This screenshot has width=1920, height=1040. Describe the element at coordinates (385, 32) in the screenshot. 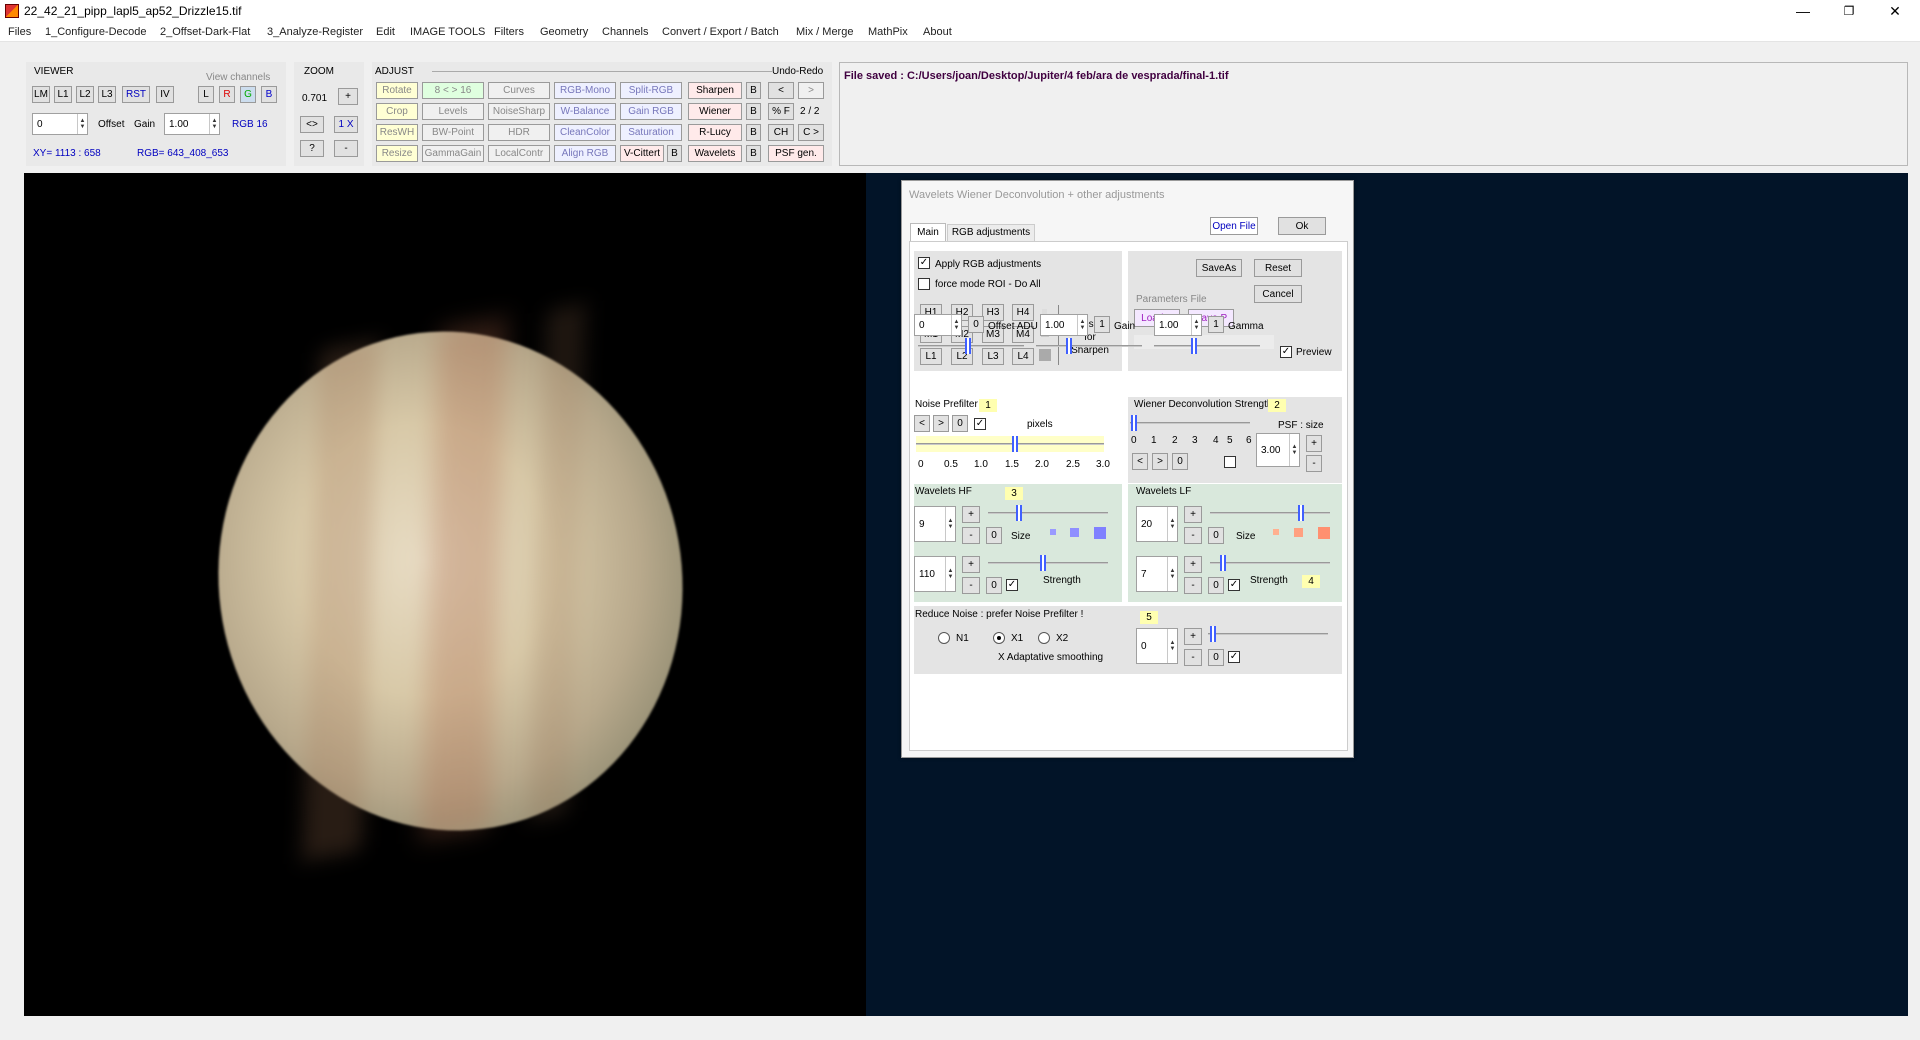

I see `menu-edit: Edit` at that location.